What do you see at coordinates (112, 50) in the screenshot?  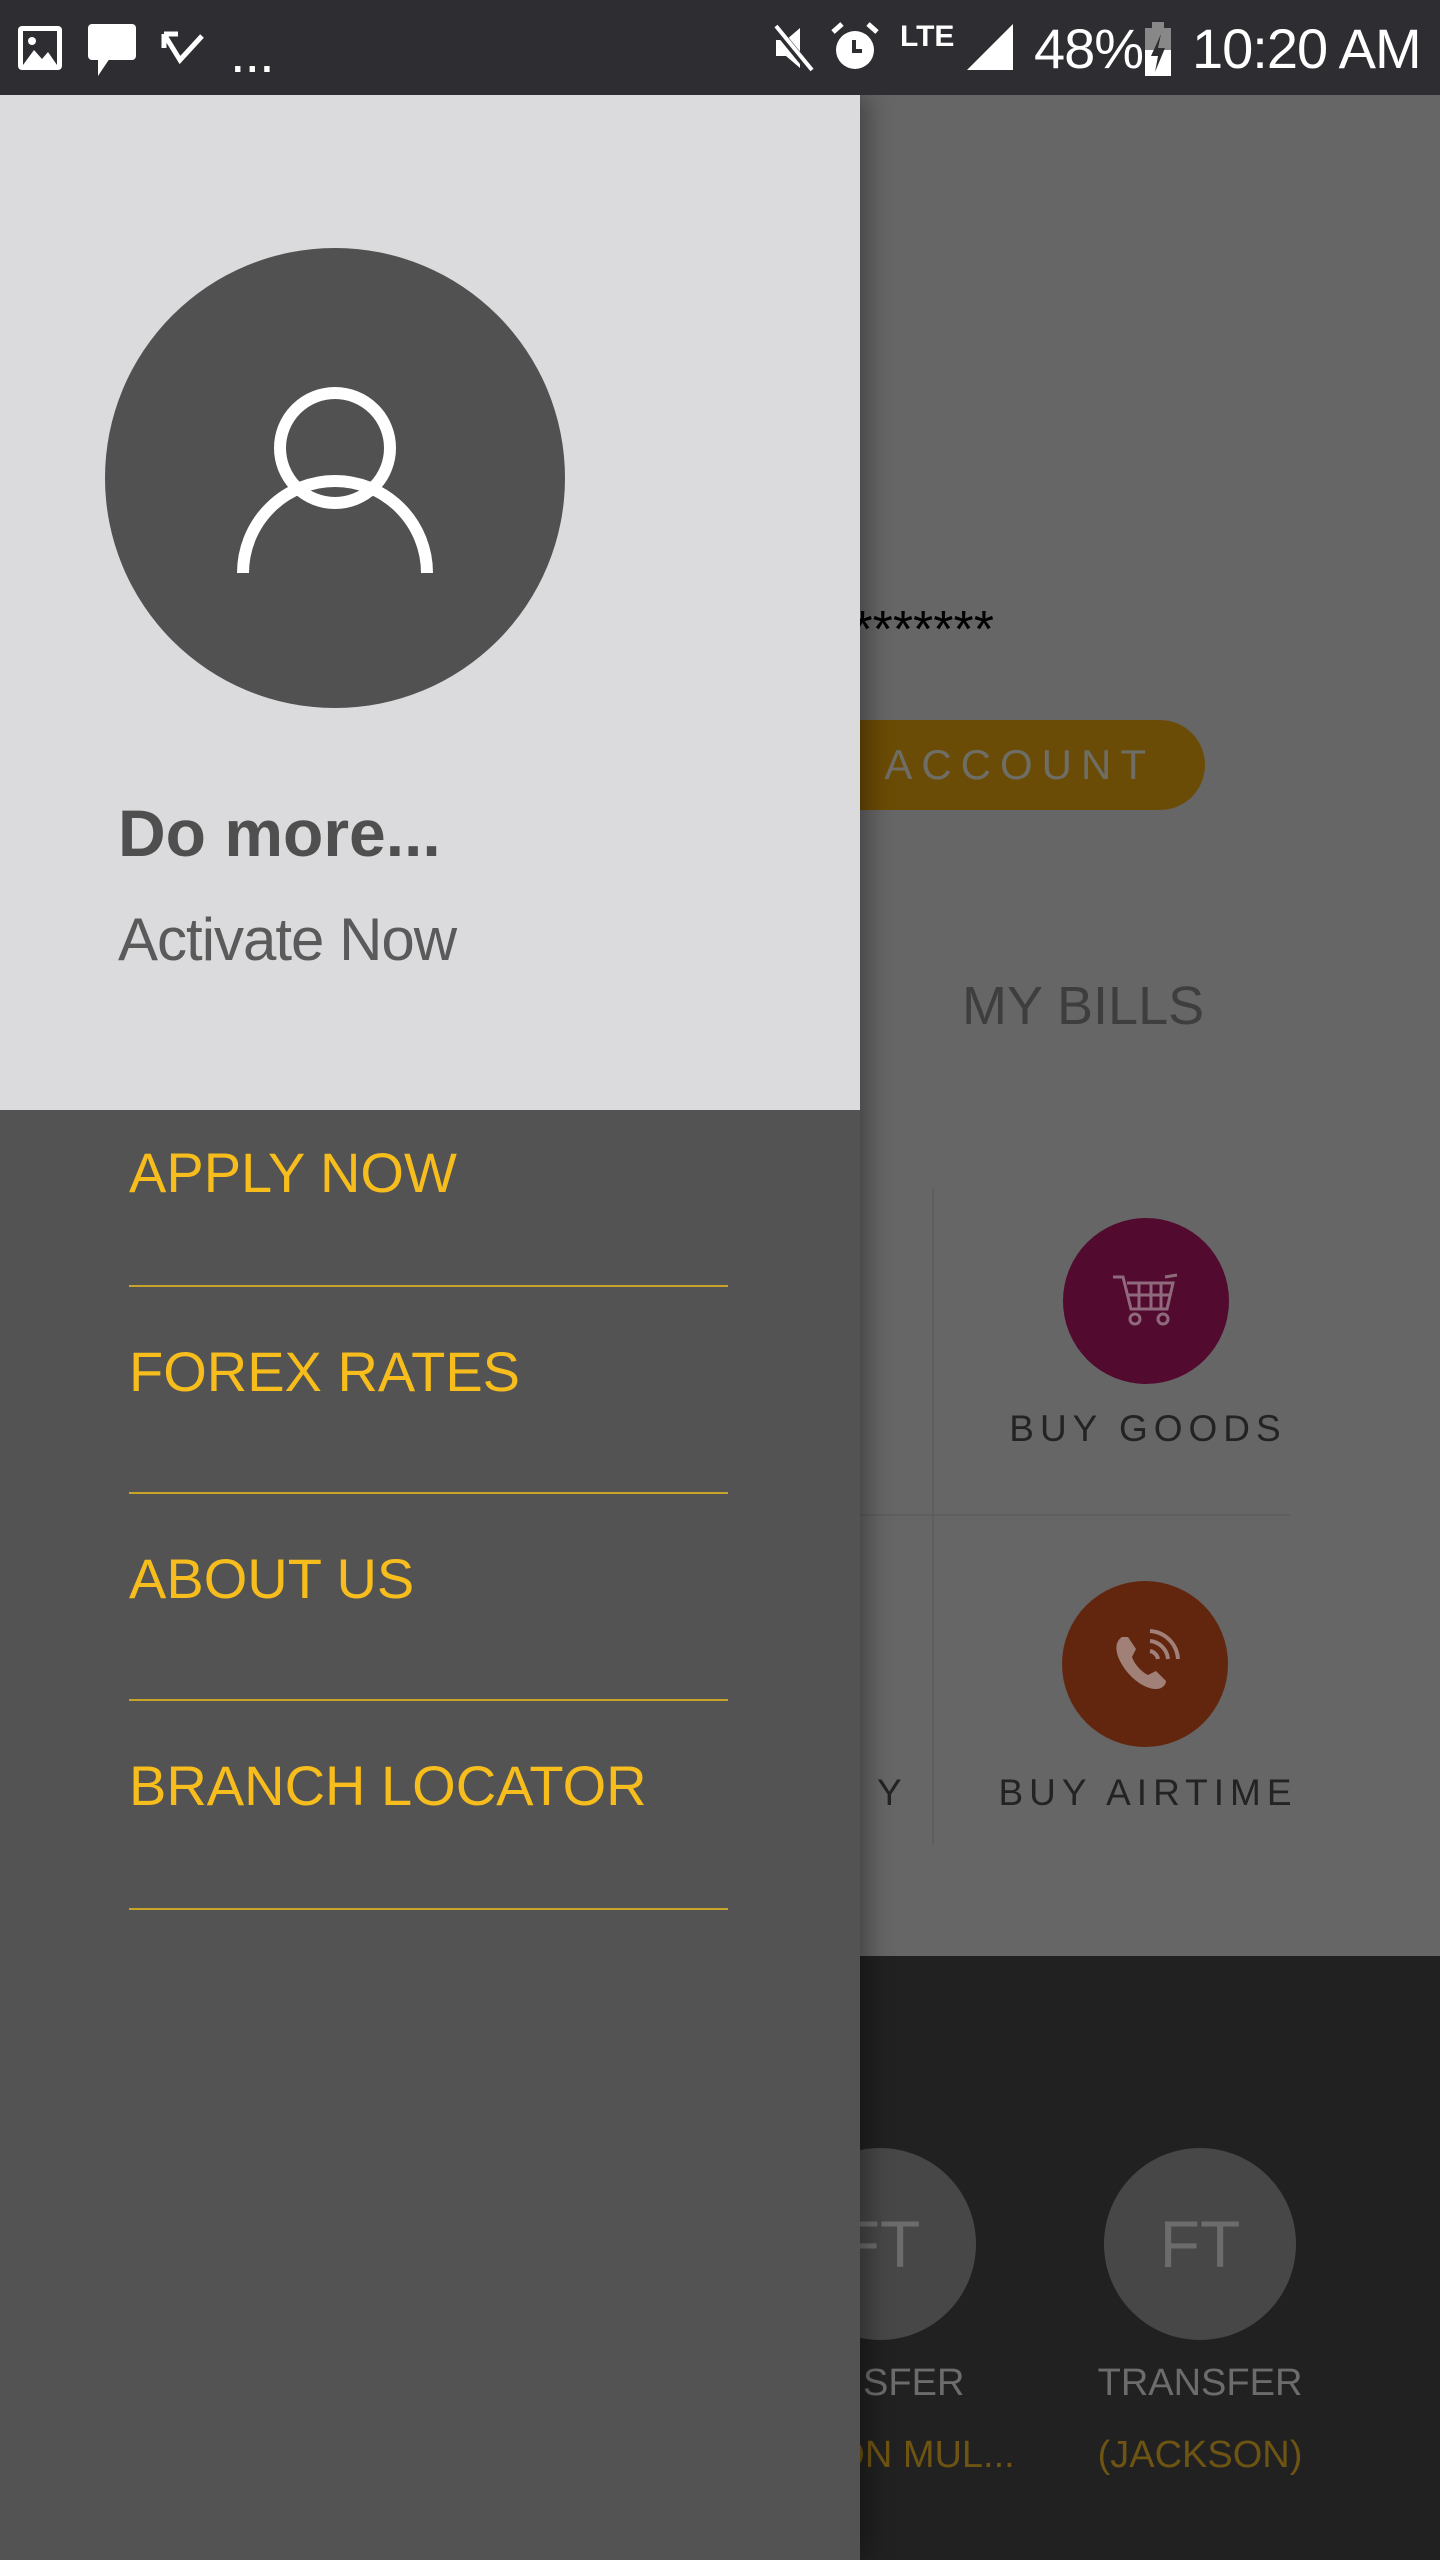 I see `message-icon` at bounding box center [112, 50].